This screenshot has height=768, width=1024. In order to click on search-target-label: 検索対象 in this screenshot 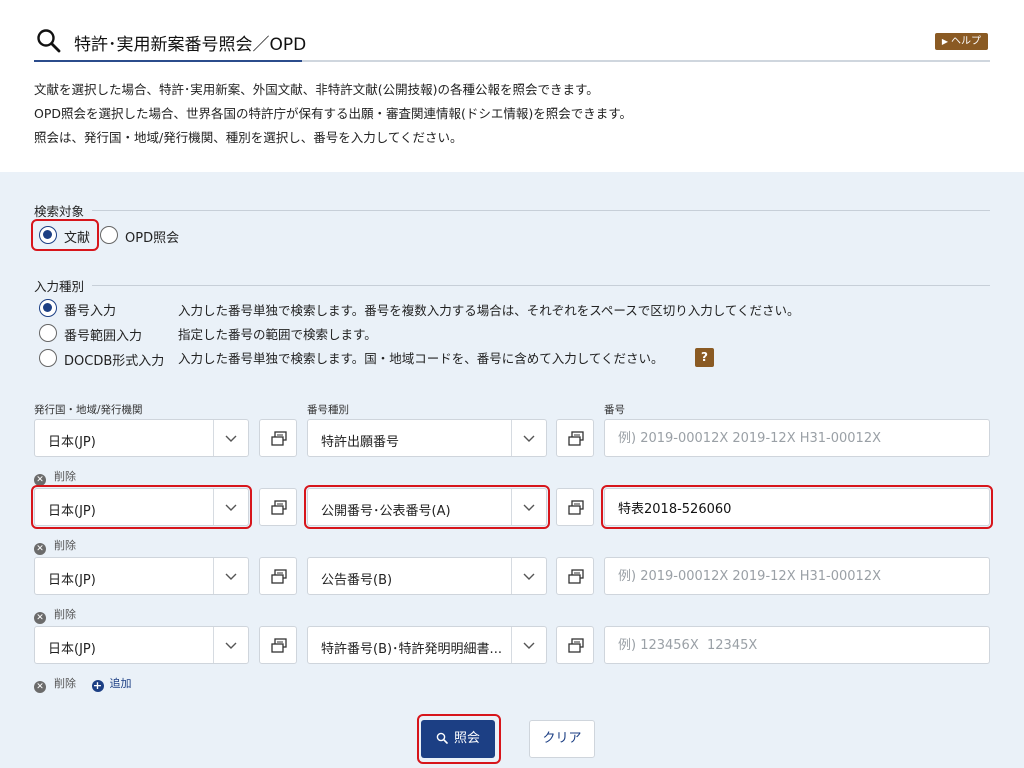, I will do `click(59, 211)`.